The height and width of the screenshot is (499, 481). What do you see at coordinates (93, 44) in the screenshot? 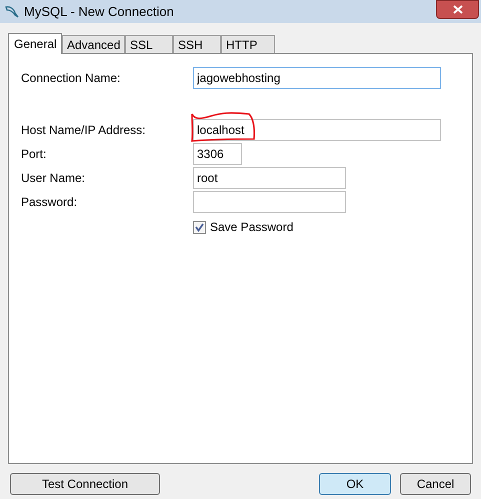
I see `tab: Advanced` at bounding box center [93, 44].